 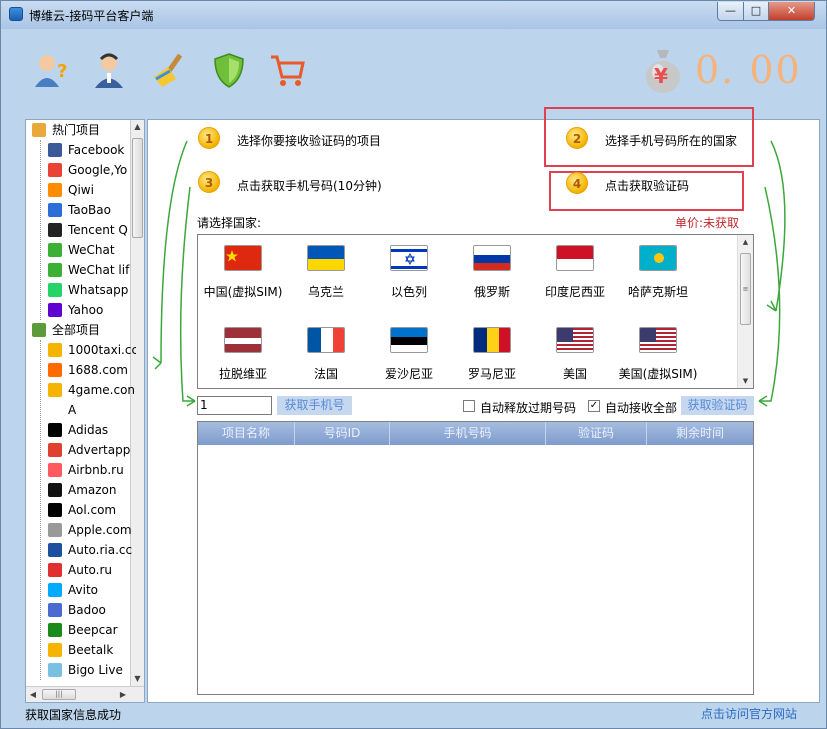 I want to click on tree-item-label: Auto.ru, so click(x=90, y=570).